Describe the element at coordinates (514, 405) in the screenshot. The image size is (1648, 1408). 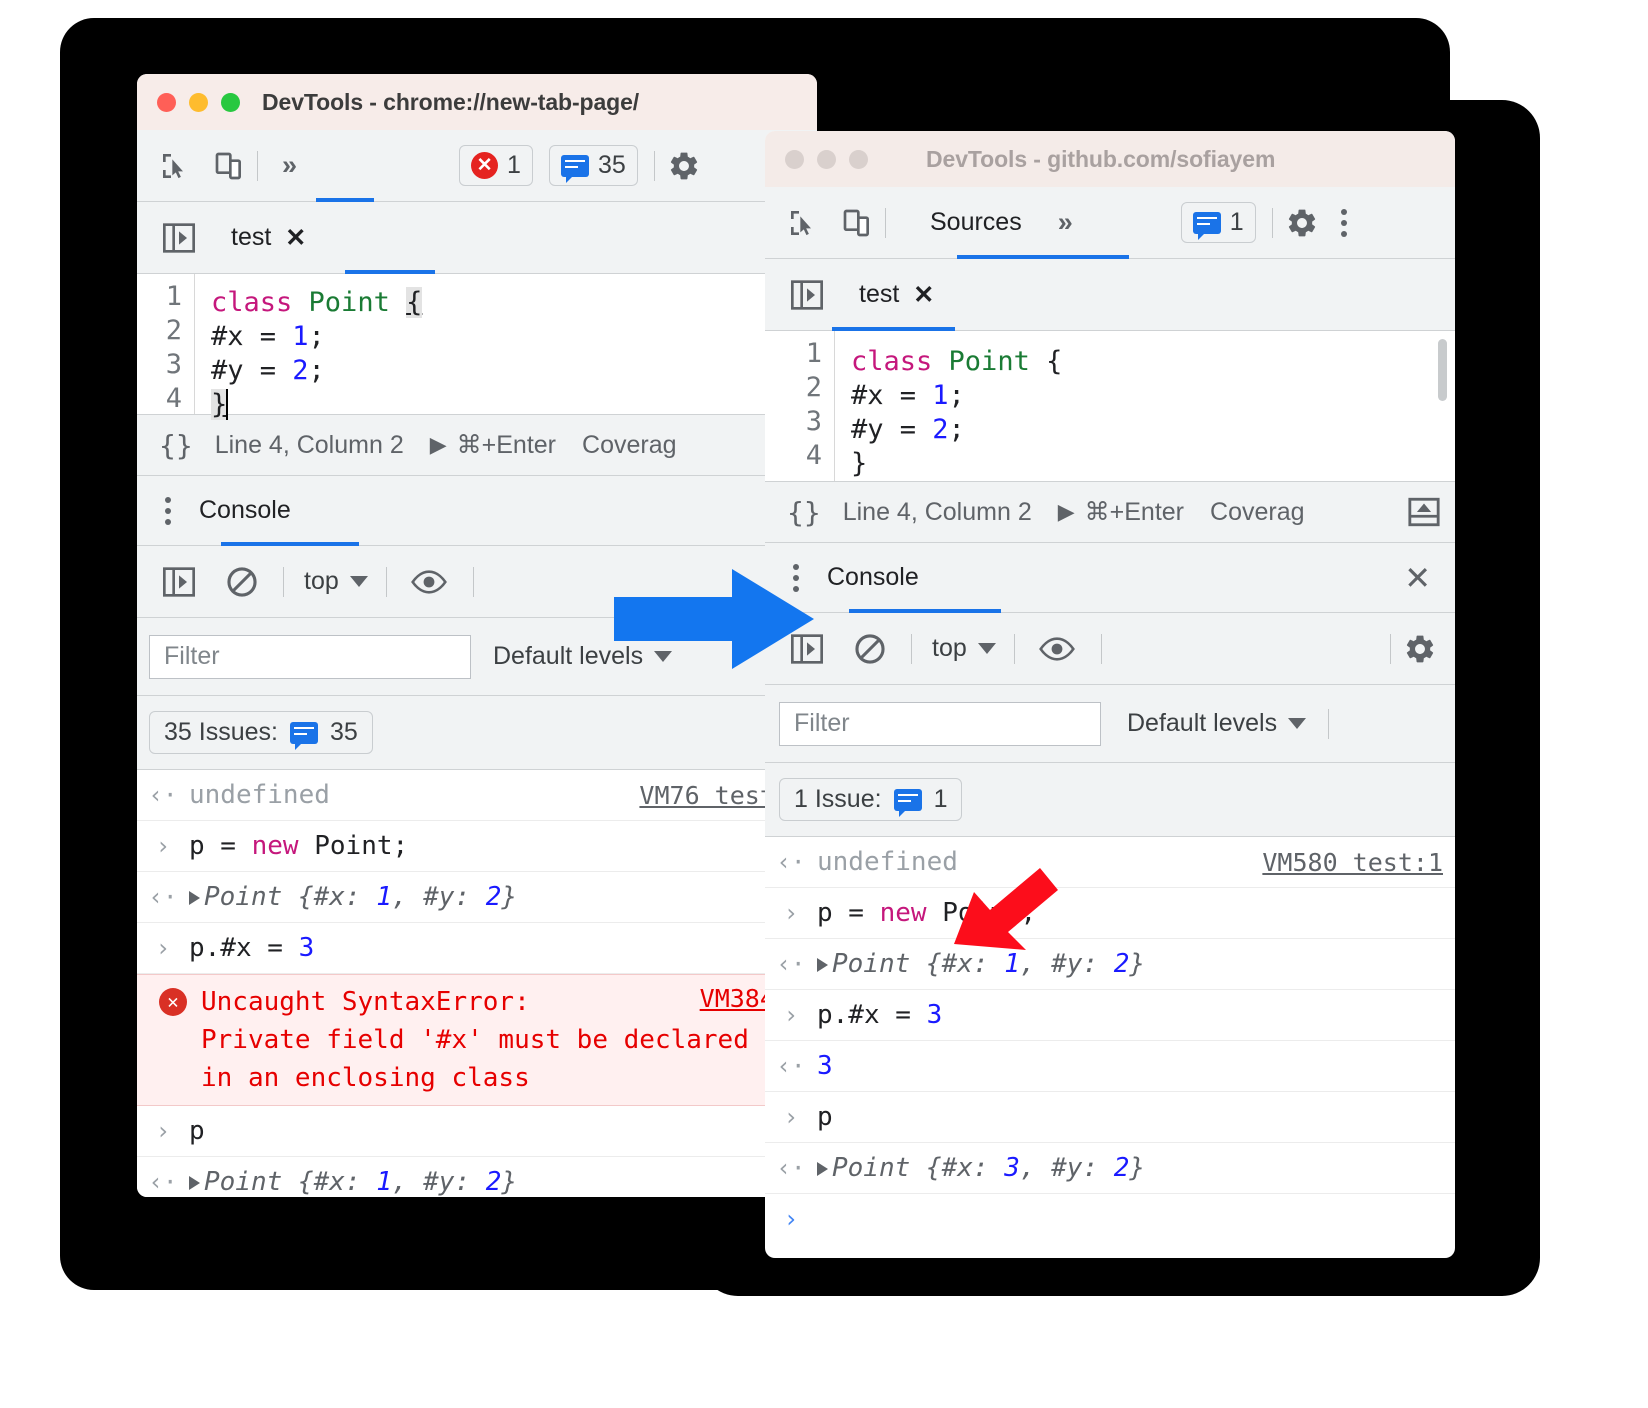
I see `code-line: }` at that location.